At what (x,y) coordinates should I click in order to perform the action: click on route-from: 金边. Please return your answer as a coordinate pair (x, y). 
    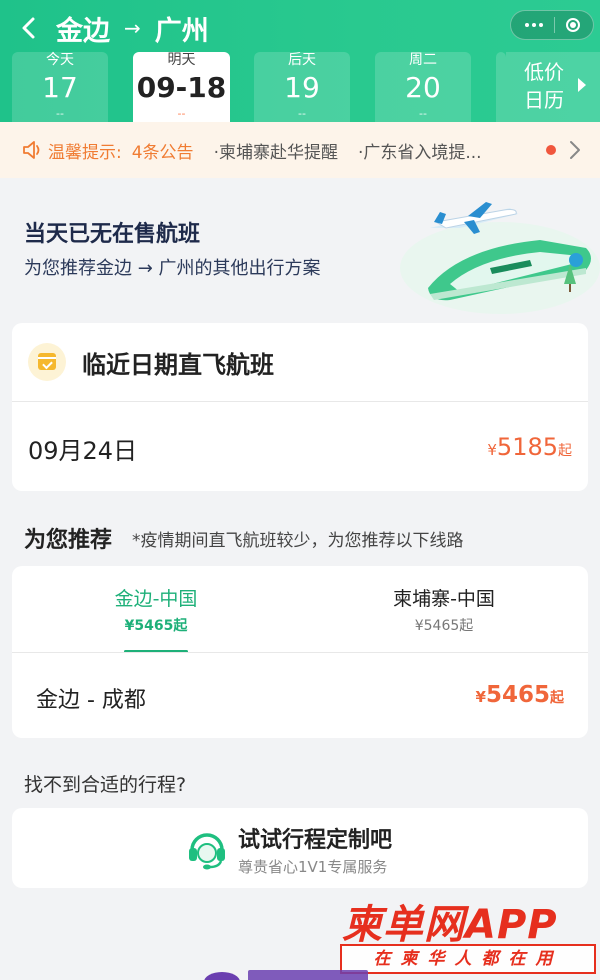
    Looking at the image, I should click on (83, 31).